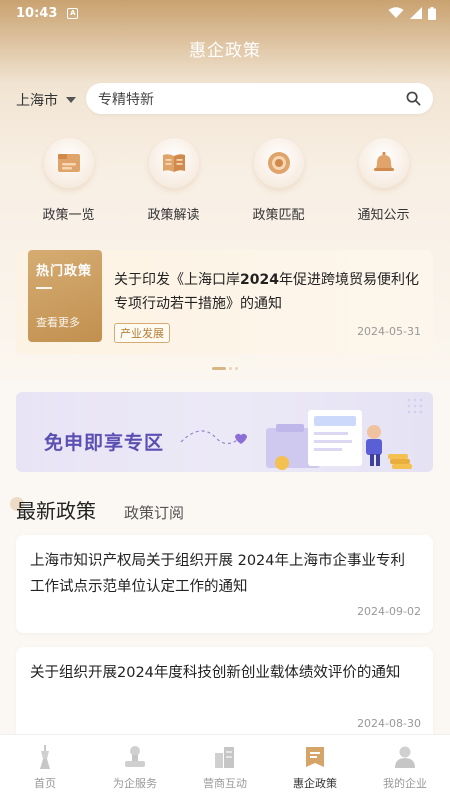  What do you see at coordinates (278, 163) in the screenshot?
I see `target-icon` at bounding box center [278, 163].